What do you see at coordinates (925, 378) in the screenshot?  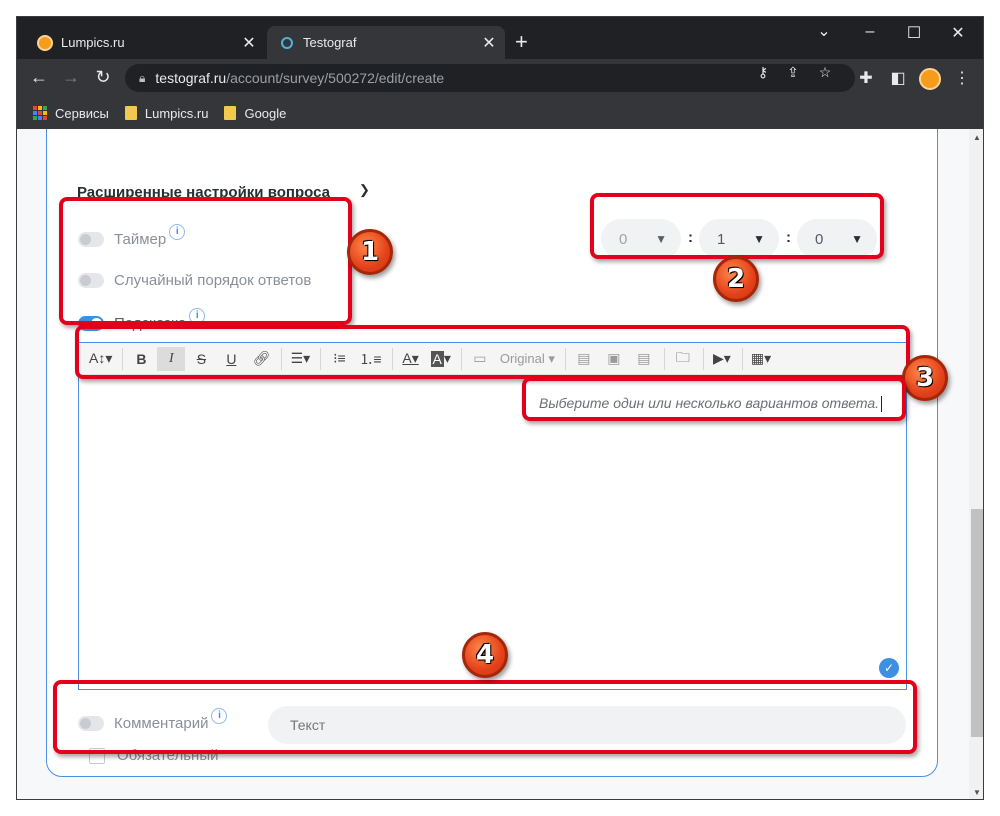 I see `annotation-badge-3: 3` at bounding box center [925, 378].